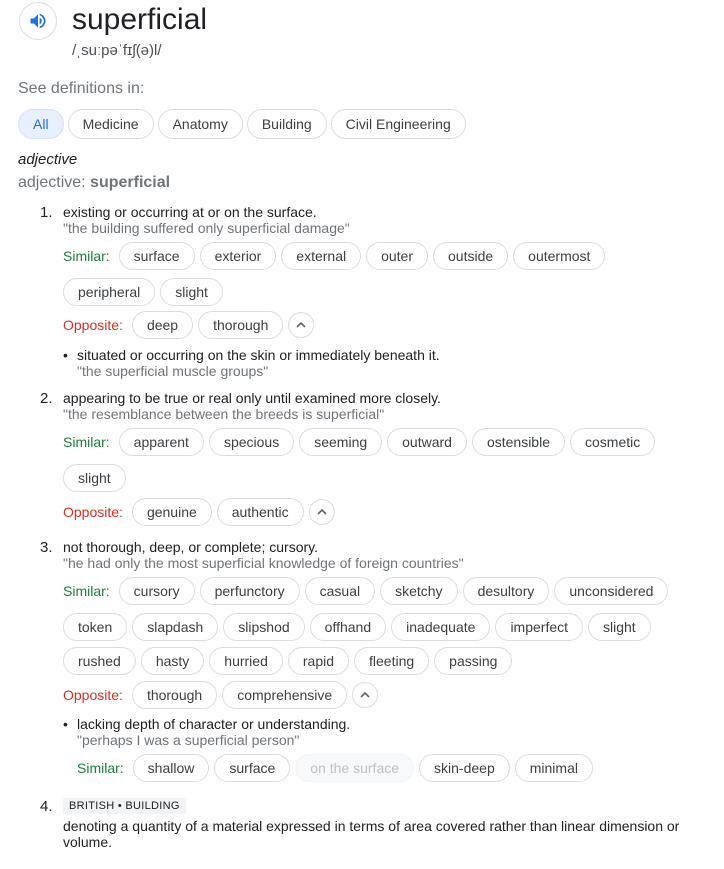 The height and width of the screenshot is (869, 724). I want to click on tab-anatomy: Anatomy, so click(200, 124).